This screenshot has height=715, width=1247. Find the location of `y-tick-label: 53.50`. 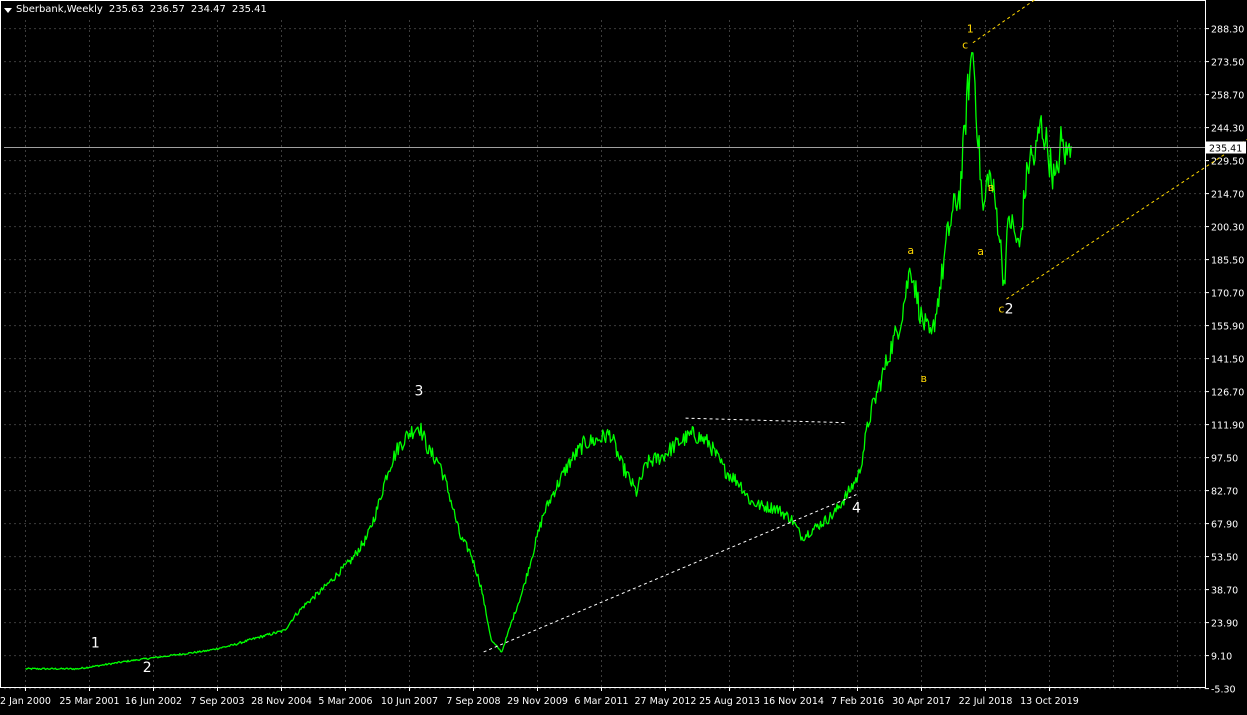

y-tick-label: 53.50 is located at coordinates (1224, 558).